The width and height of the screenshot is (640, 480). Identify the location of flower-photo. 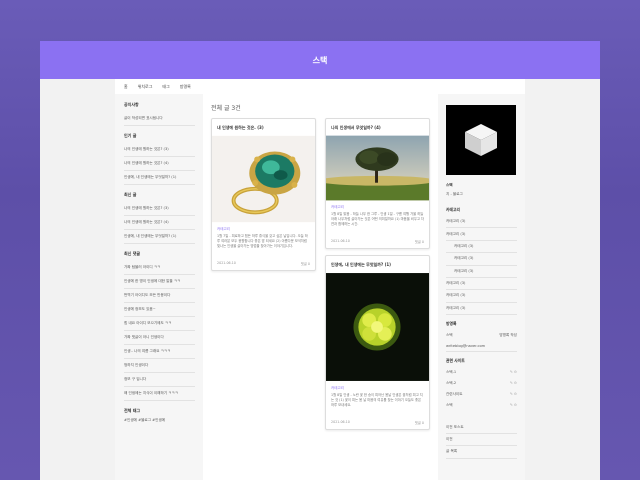
(377, 327).